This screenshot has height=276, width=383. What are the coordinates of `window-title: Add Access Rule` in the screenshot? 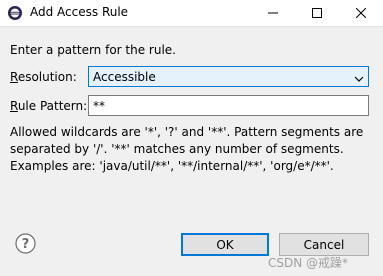 It's located at (79, 12).